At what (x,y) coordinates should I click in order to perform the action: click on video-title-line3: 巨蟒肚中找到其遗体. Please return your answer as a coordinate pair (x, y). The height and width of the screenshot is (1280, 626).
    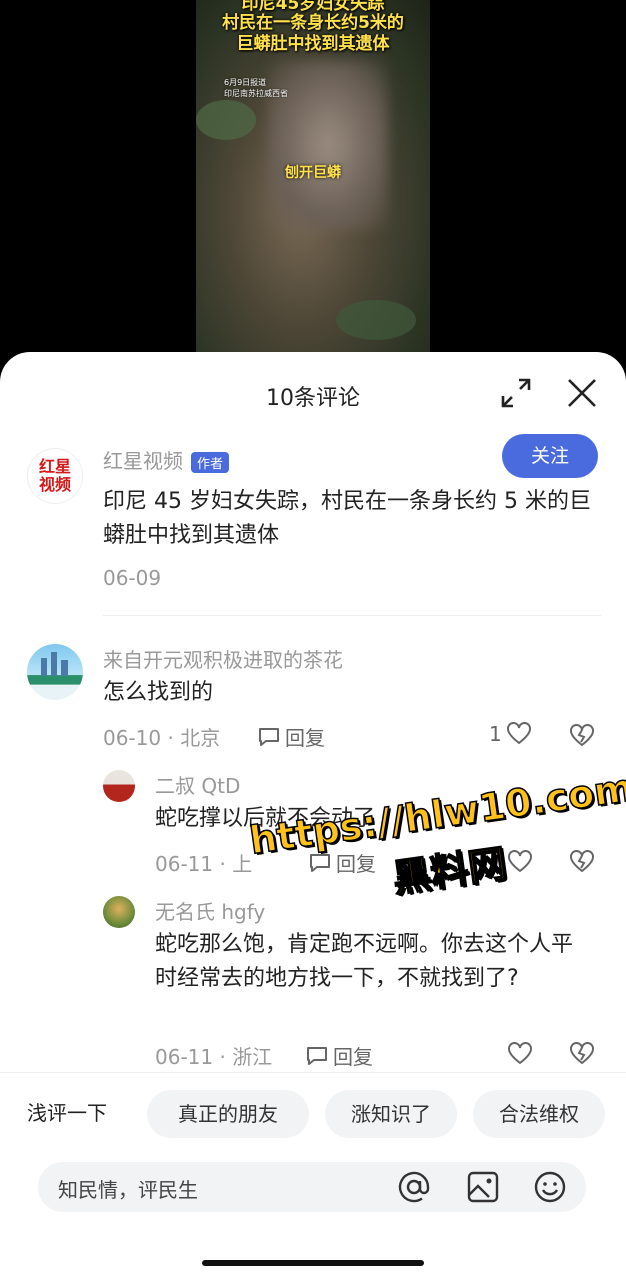
    Looking at the image, I should click on (313, 44).